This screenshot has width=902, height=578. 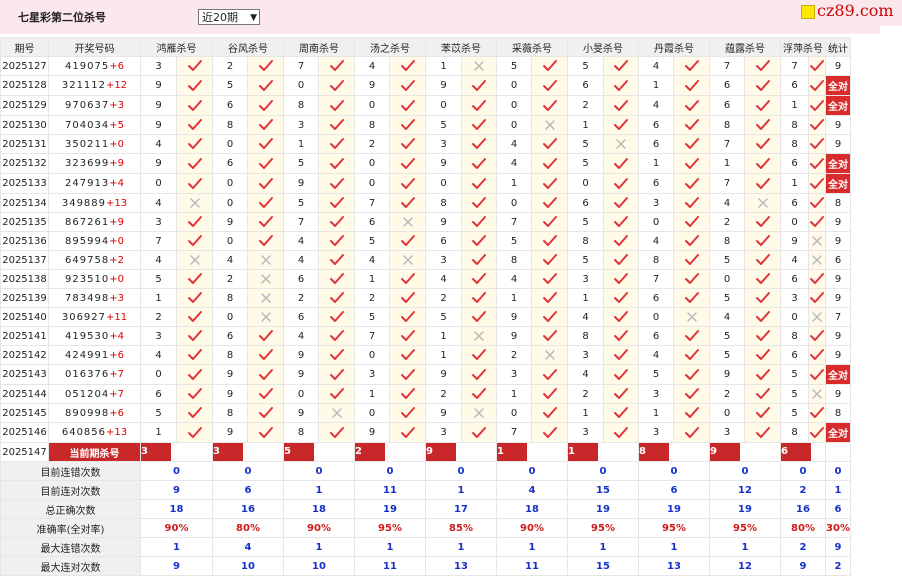 I want to click on col-expert: 苯苡杀号, so click(x=461, y=47).